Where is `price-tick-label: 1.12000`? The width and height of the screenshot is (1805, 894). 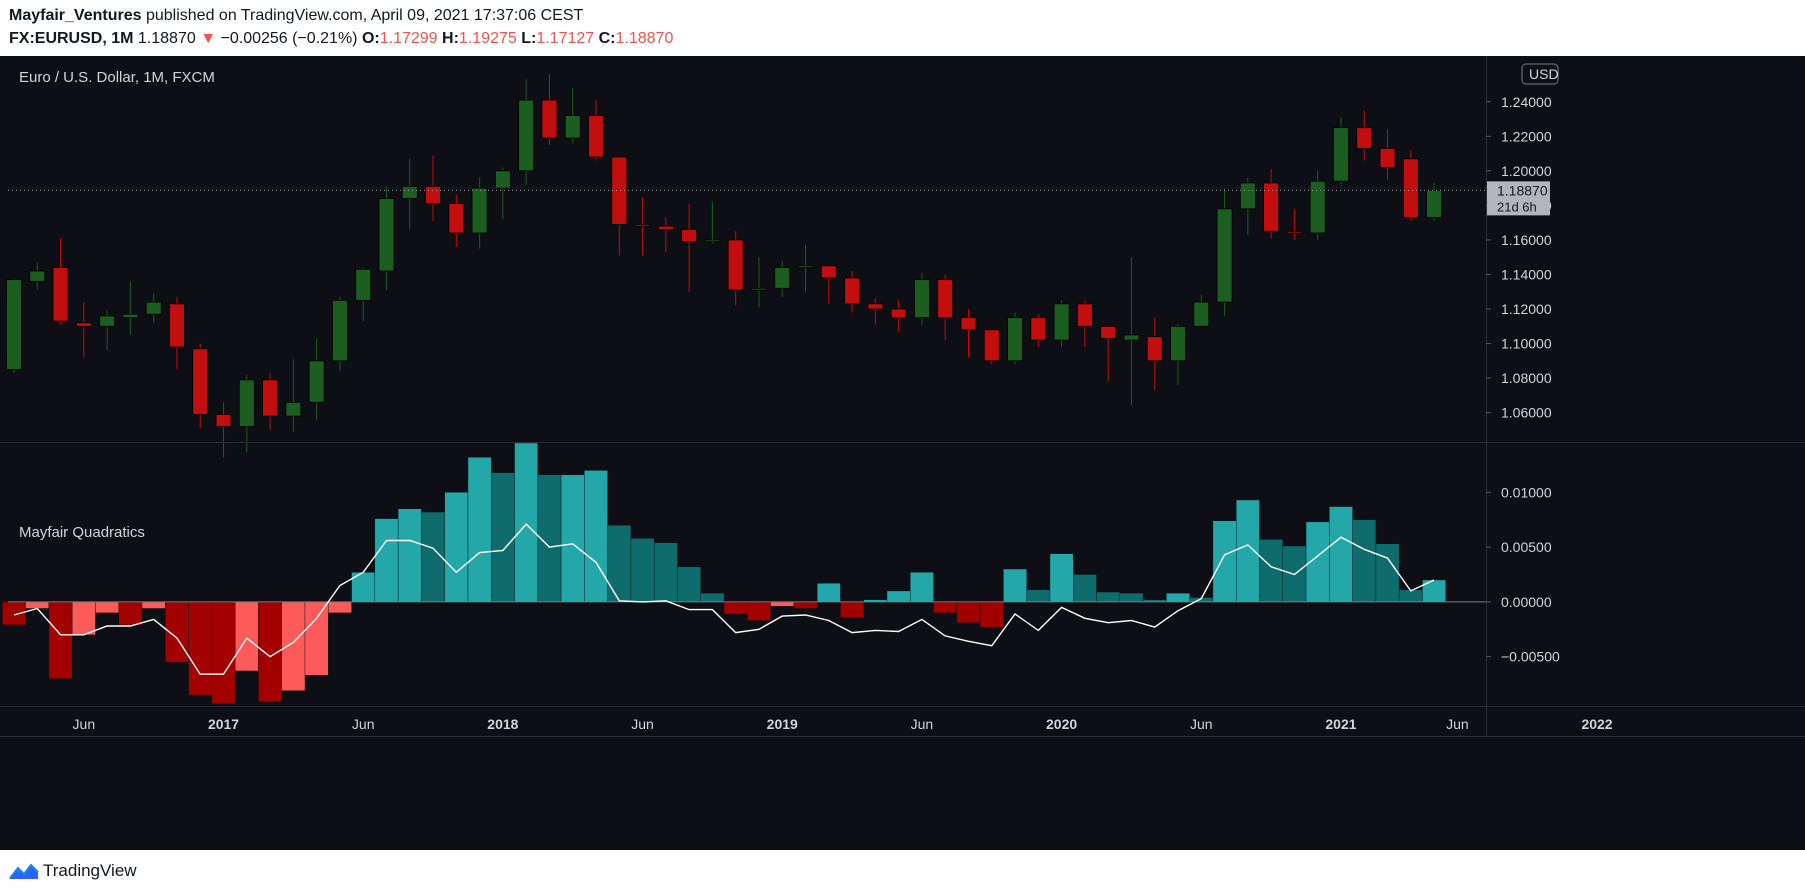
price-tick-label: 1.12000 is located at coordinates (1526, 309).